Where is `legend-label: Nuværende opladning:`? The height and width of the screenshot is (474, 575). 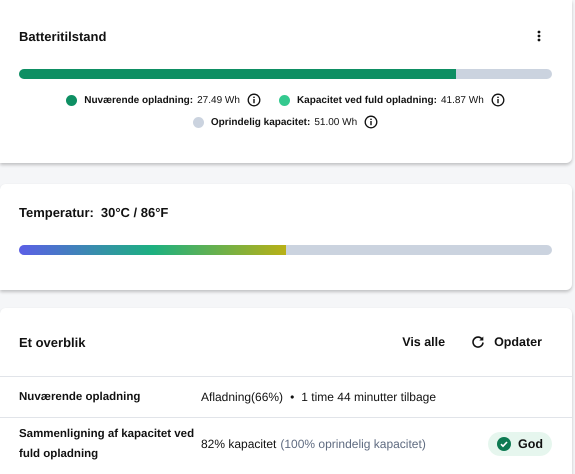
legend-label: Nuværende opladning: is located at coordinates (139, 100).